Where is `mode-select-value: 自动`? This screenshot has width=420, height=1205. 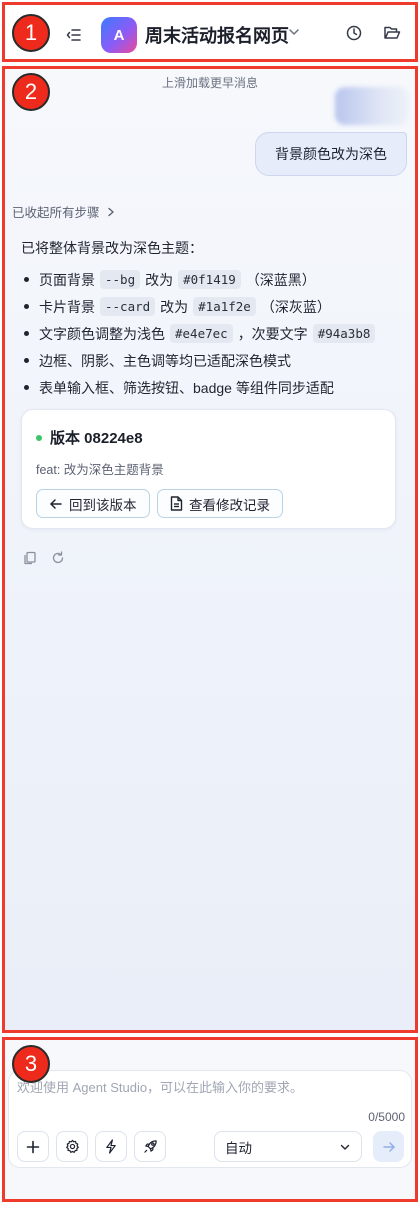
mode-select-value: 自动 is located at coordinates (238, 1148).